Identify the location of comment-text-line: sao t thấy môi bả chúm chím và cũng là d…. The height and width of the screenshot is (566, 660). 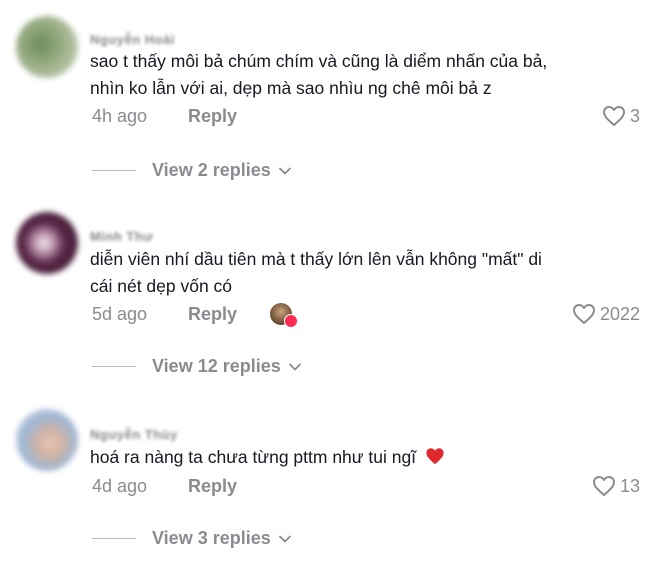
(319, 61).